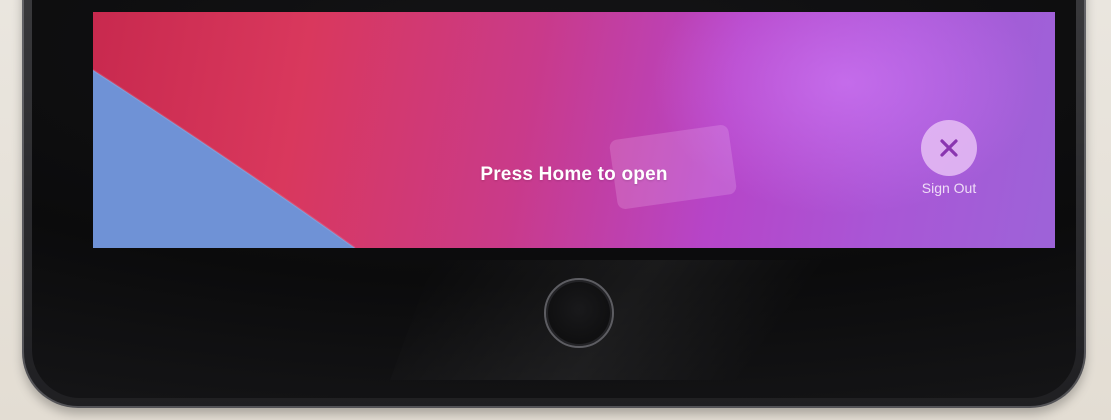 This screenshot has height=420, width=1111. What do you see at coordinates (672, 320) in the screenshot?
I see `bezel-reflection` at bounding box center [672, 320].